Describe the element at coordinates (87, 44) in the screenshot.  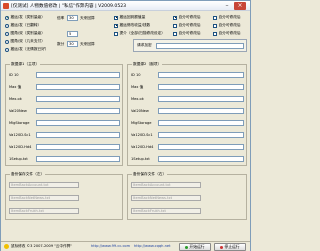
I see `score-unit: 天来回算` at that location.